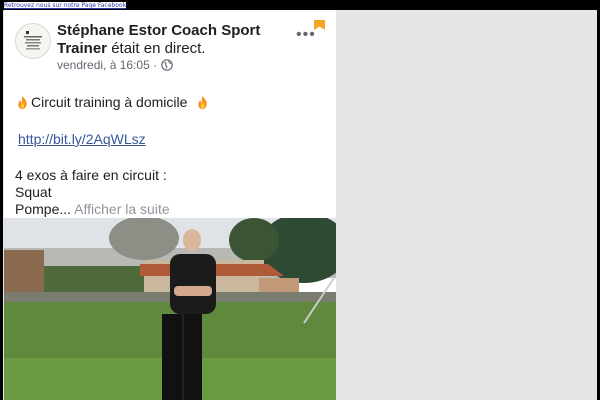 The width and height of the screenshot is (600, 400). I want to click on more-options-icon: •••, so click(306, 35).